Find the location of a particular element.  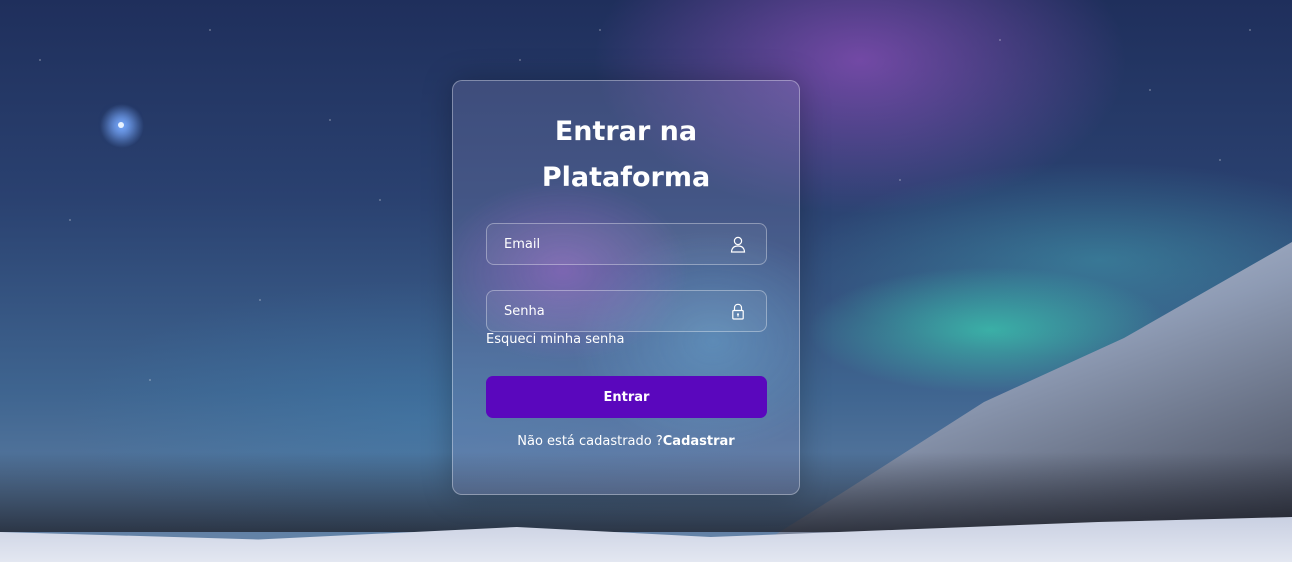

login-title-line2: Plataforma is located at coordinates (626, 177).